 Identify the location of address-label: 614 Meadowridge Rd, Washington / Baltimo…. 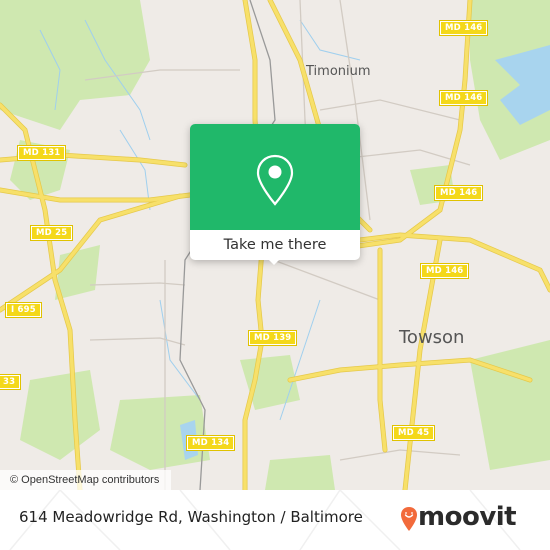
(191, 517).